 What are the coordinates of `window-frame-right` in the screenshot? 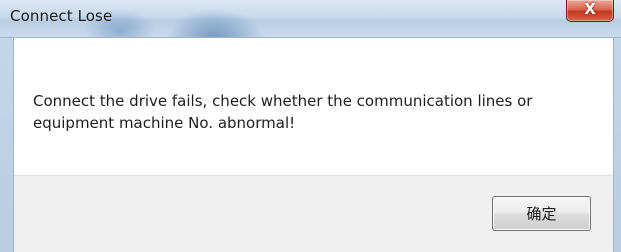 It's located at (617, 145).